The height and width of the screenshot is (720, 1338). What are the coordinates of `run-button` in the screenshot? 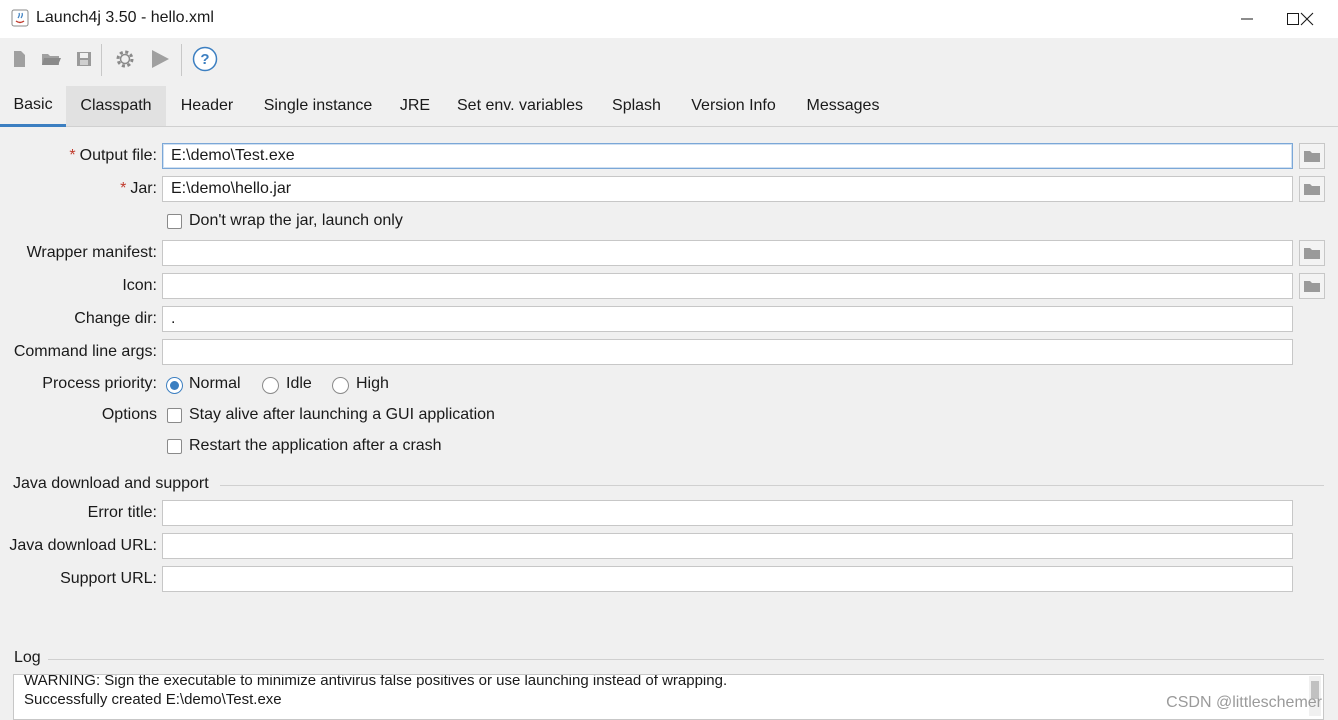 It's located at (160, 59).